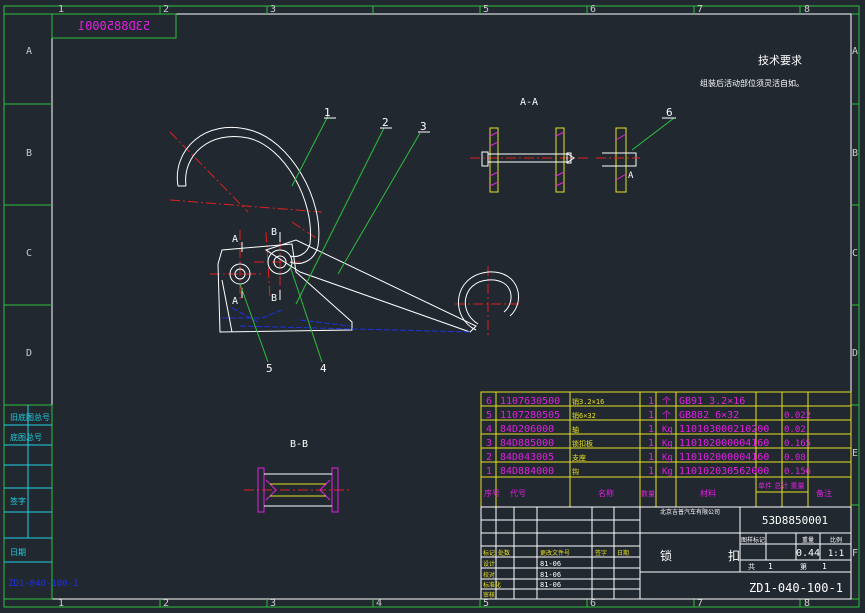 This screenshot has height=613, width=865. I want to click on bom-cell-name: 锁扣板, so click(582, 443).